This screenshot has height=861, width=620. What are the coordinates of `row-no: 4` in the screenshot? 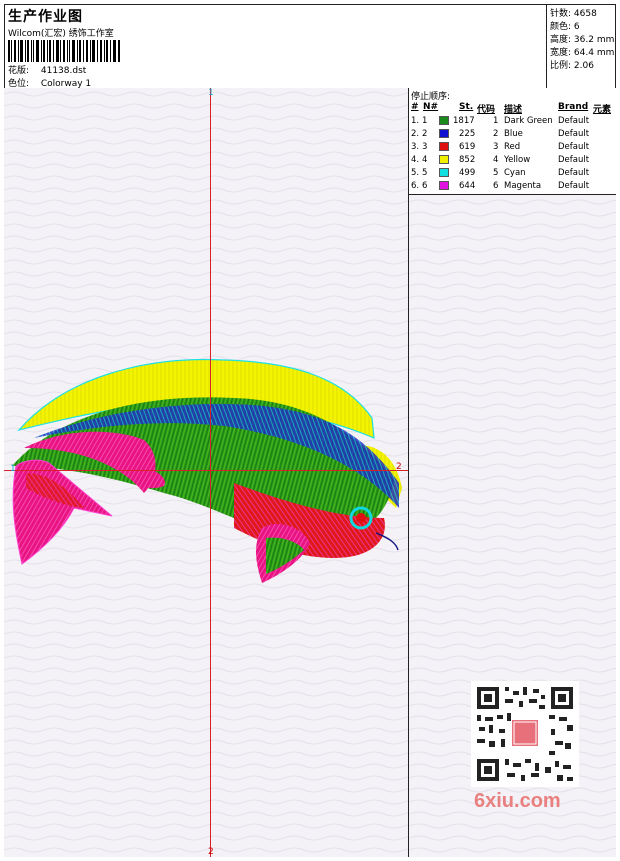 It's located at (425, 160).